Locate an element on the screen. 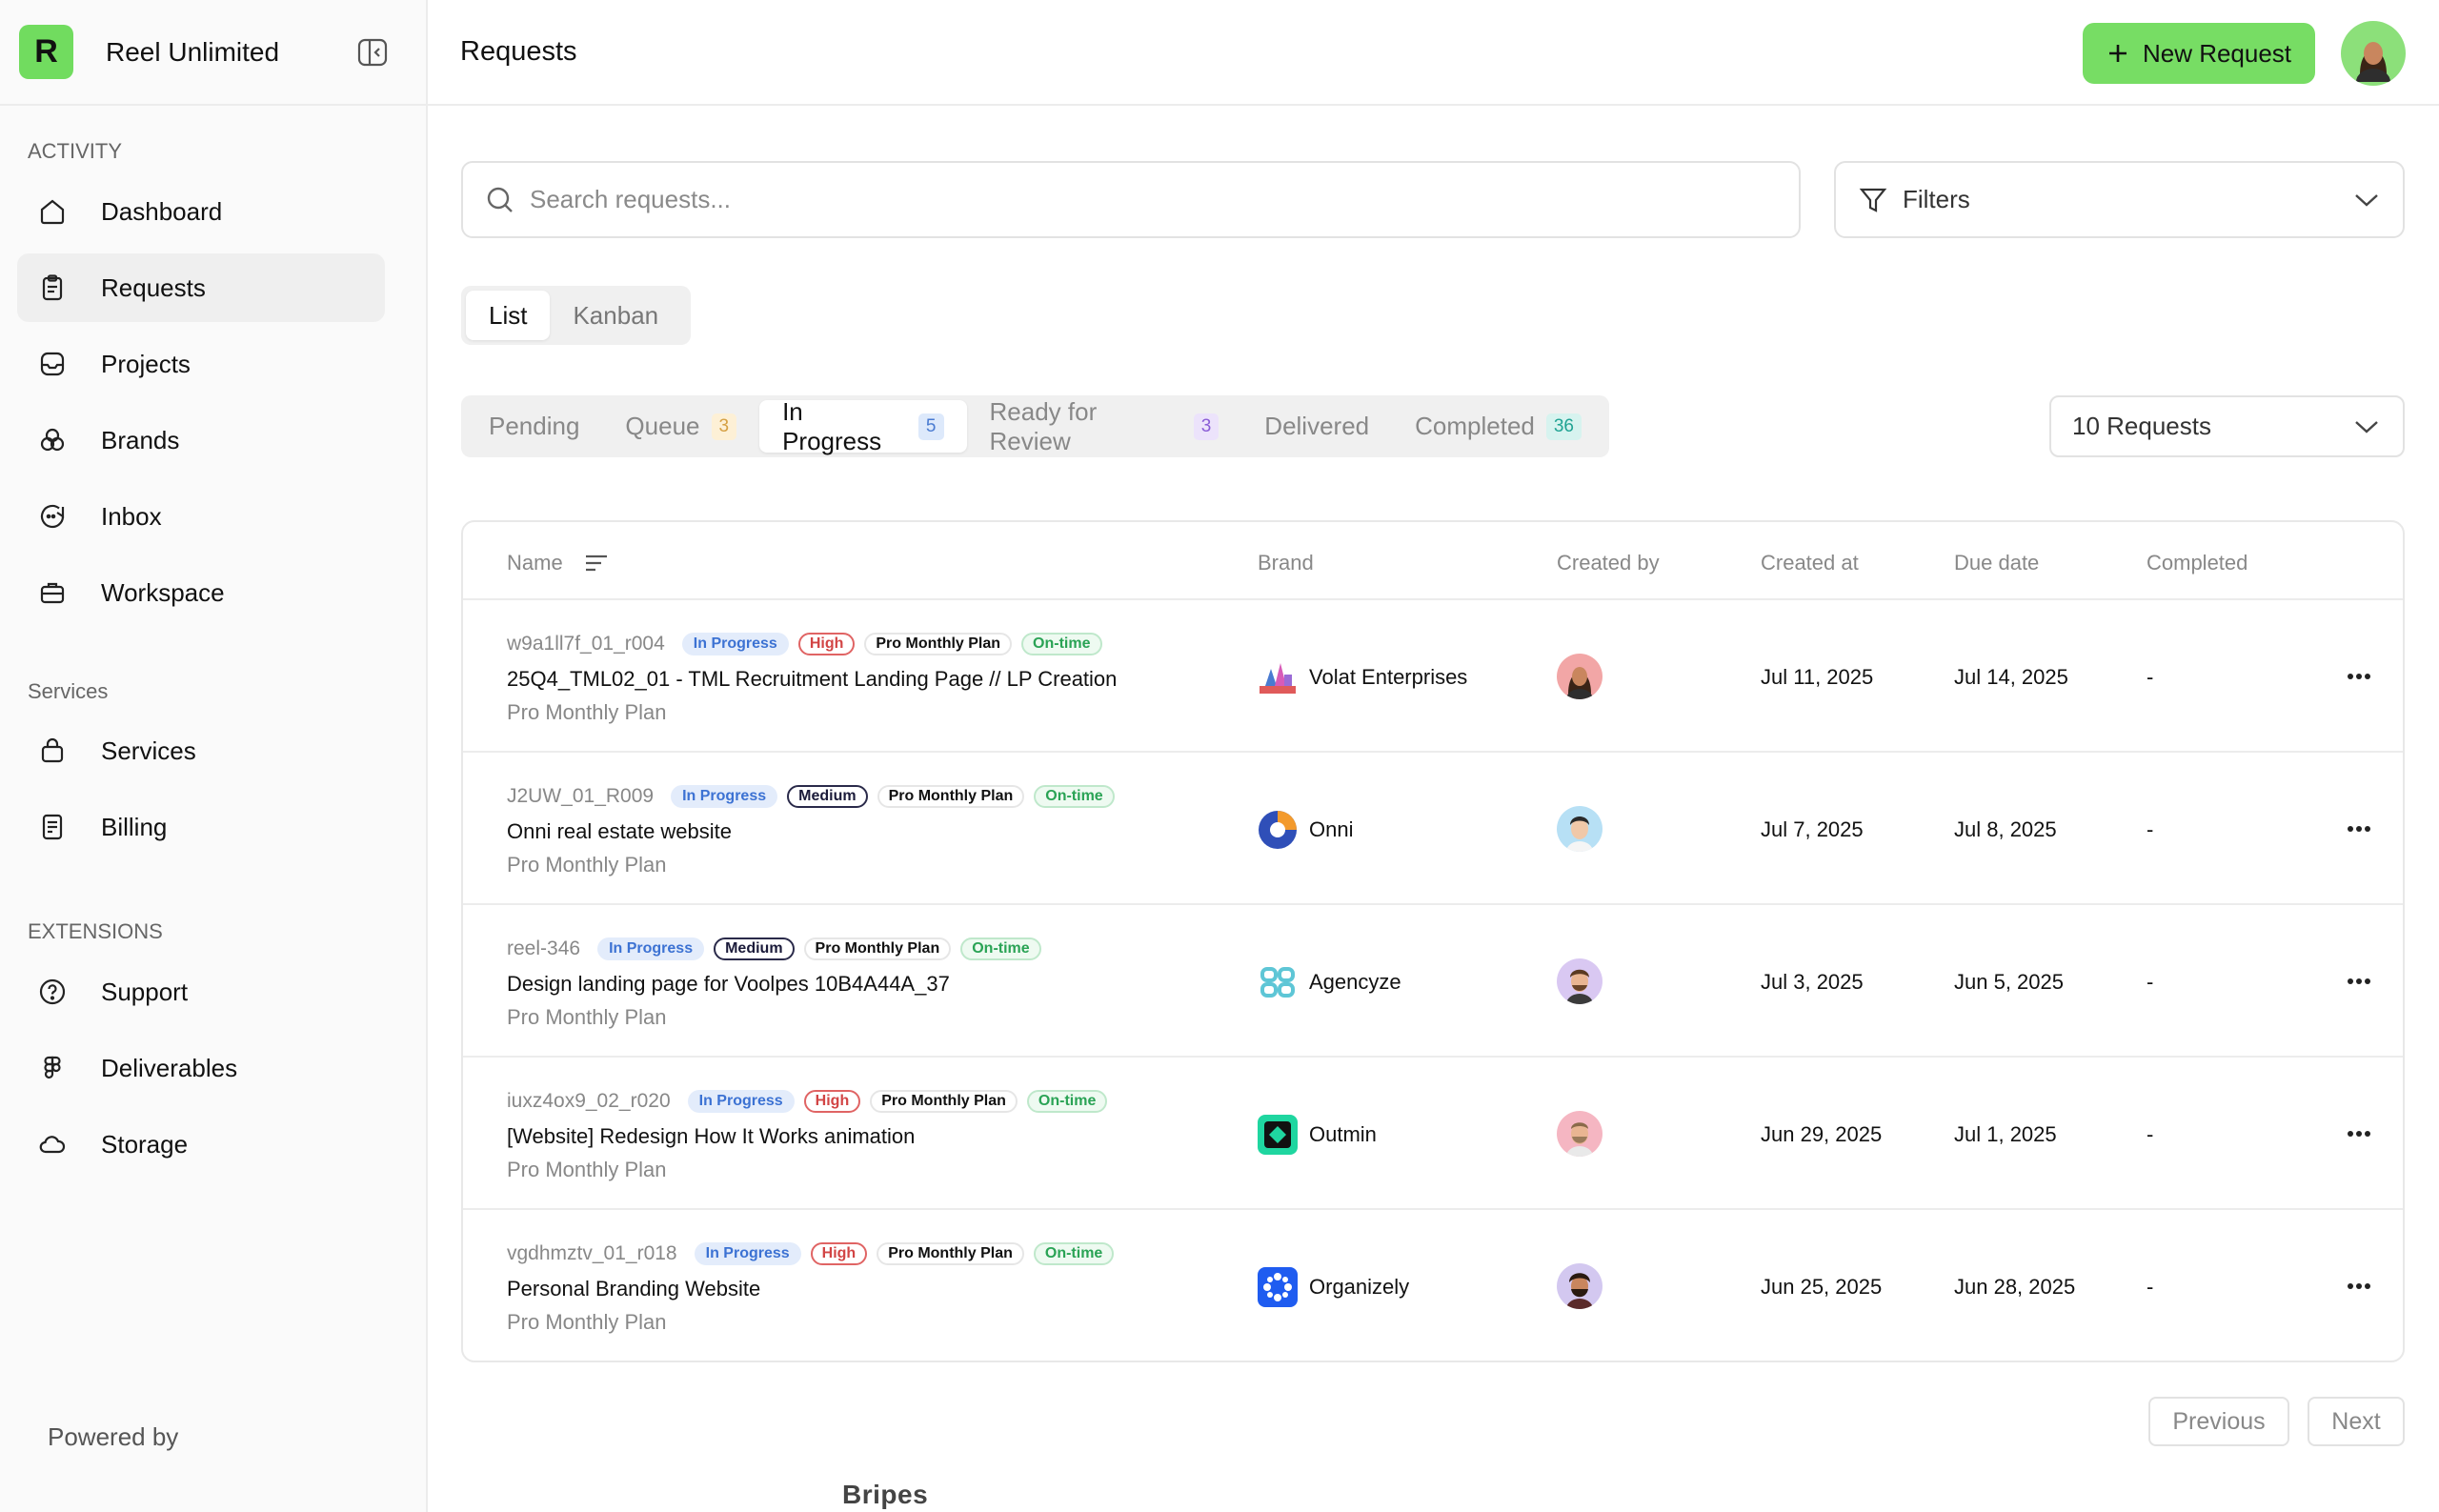 This screenshot has height=1512, width=2439. tab-delivered: Delivered is located at coordinates (1317, 426).